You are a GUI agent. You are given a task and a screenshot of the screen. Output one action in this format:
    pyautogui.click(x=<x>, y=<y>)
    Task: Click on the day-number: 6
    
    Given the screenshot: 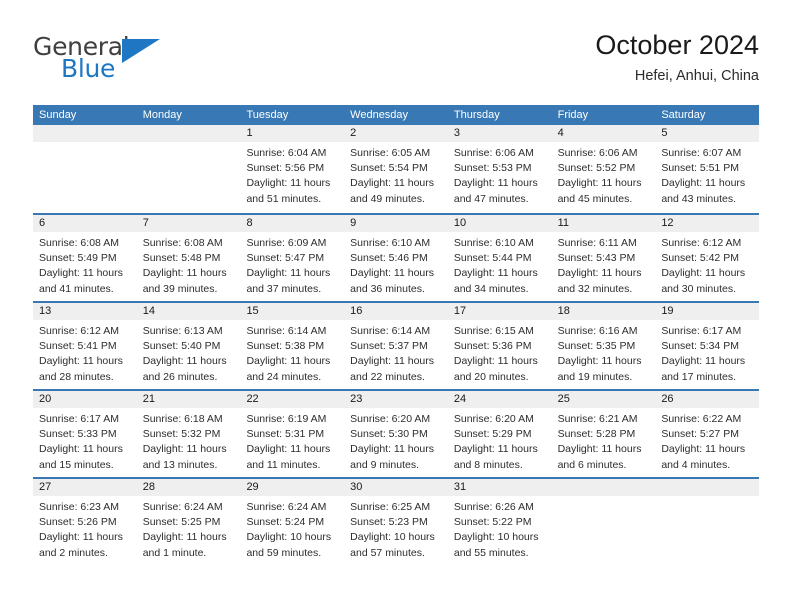 What is the action you would take?
    pyautogui.click(x=42, y=223)
    